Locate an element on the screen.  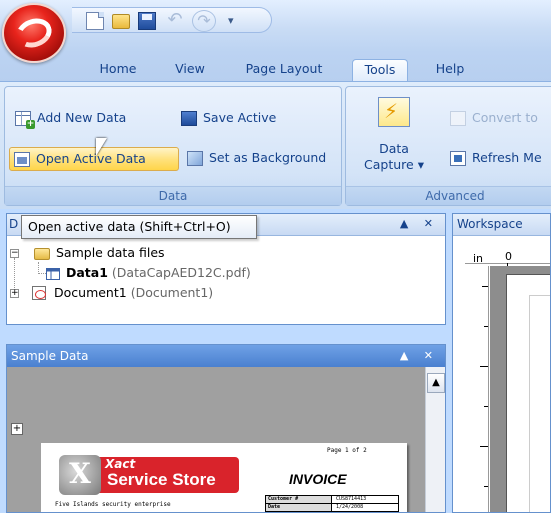
company-logo: X Xact Service Store is located at coordinates (149, 475).